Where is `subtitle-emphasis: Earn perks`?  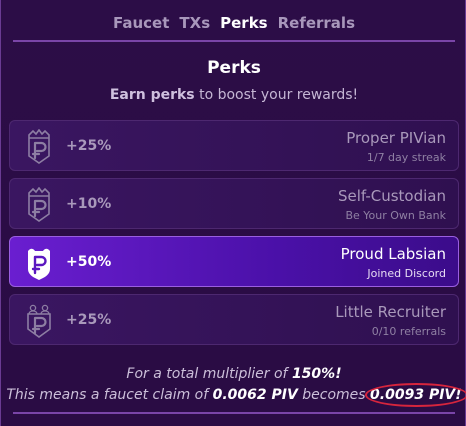 subtitle-emphasis: Earn perks is located at coordinates (152, 95).